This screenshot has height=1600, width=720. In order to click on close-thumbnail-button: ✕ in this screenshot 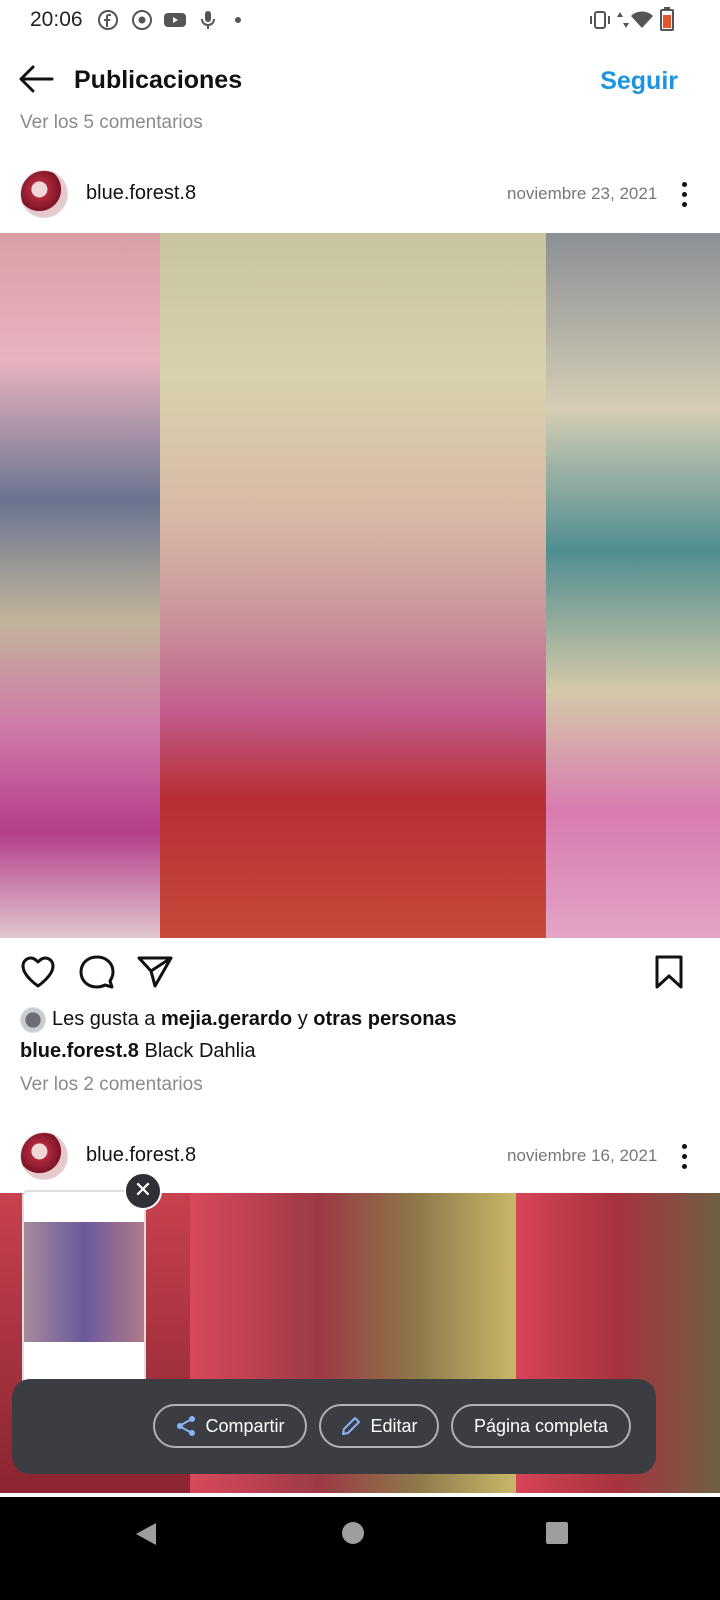, I will do `click(143, 1191)`.